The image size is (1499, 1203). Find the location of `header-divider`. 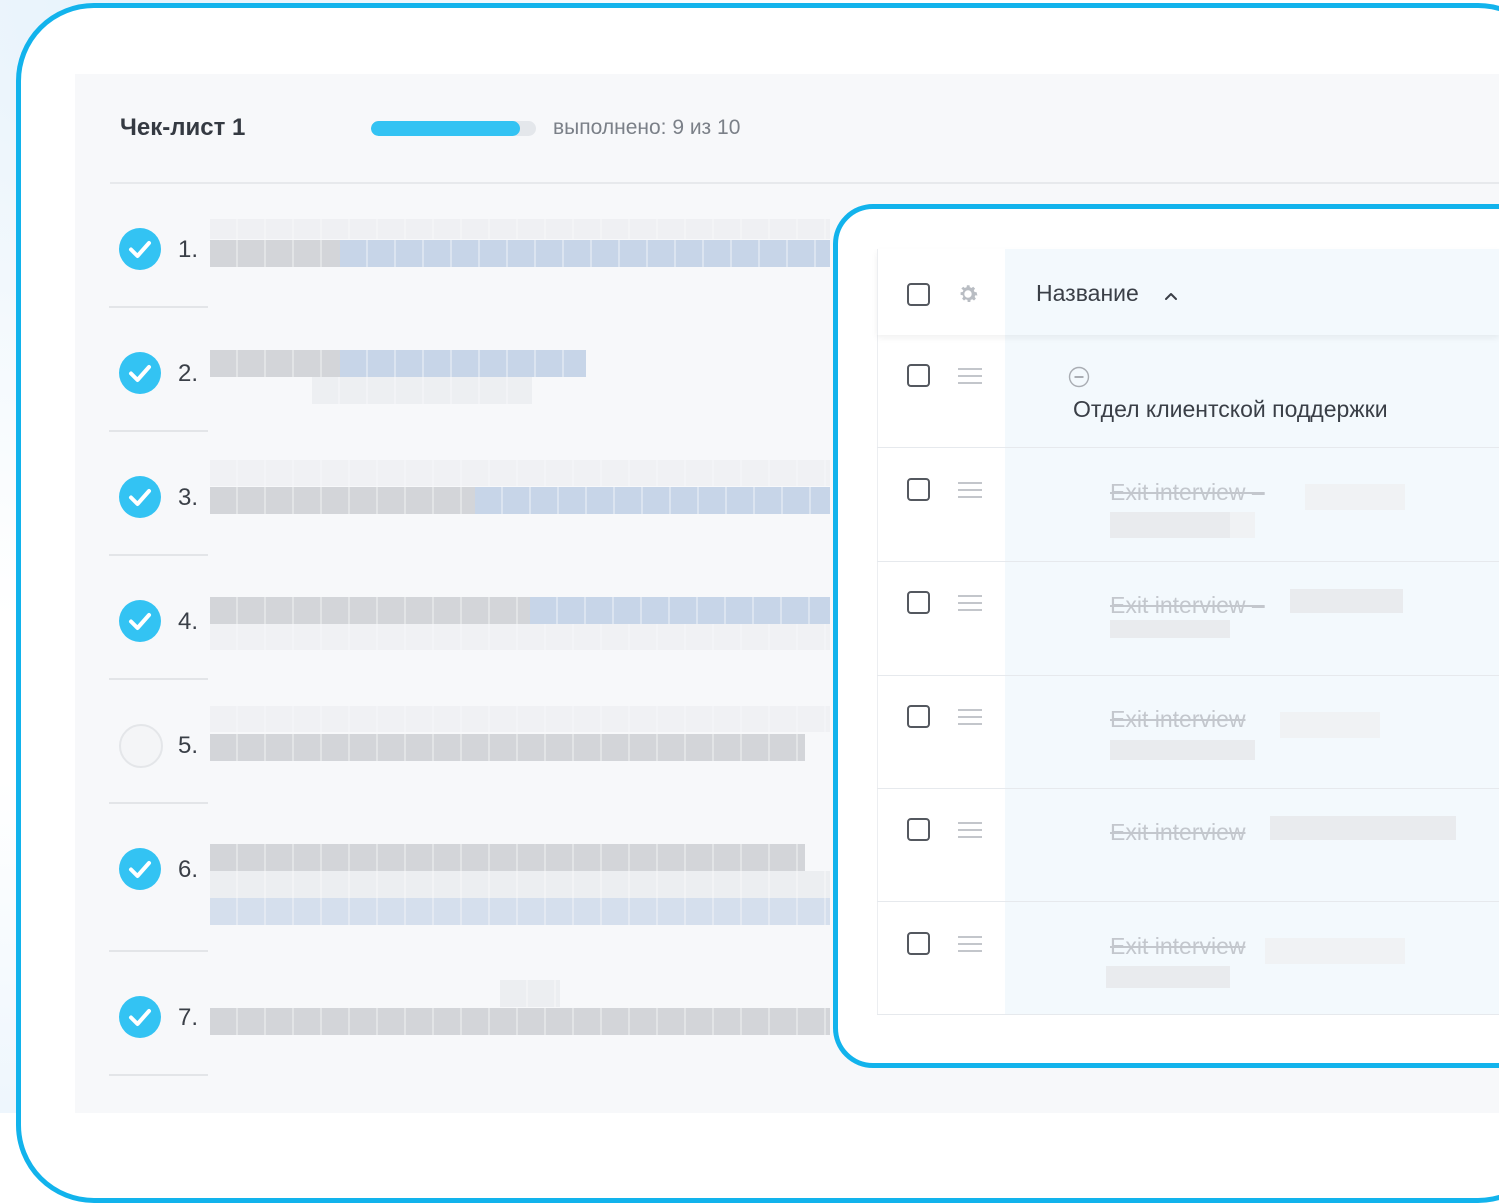

header-divider is located at coordinates (804, 183).